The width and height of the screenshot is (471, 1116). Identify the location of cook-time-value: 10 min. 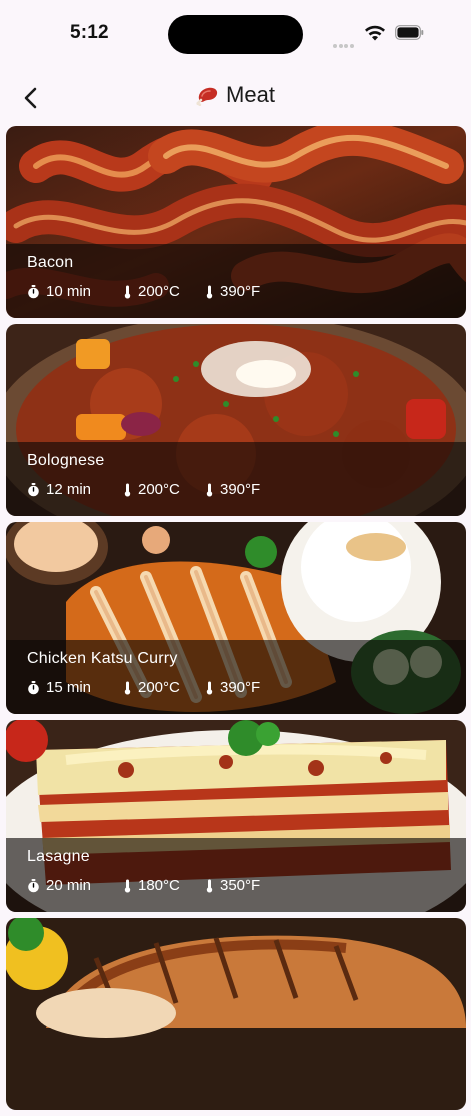
(69, 291).